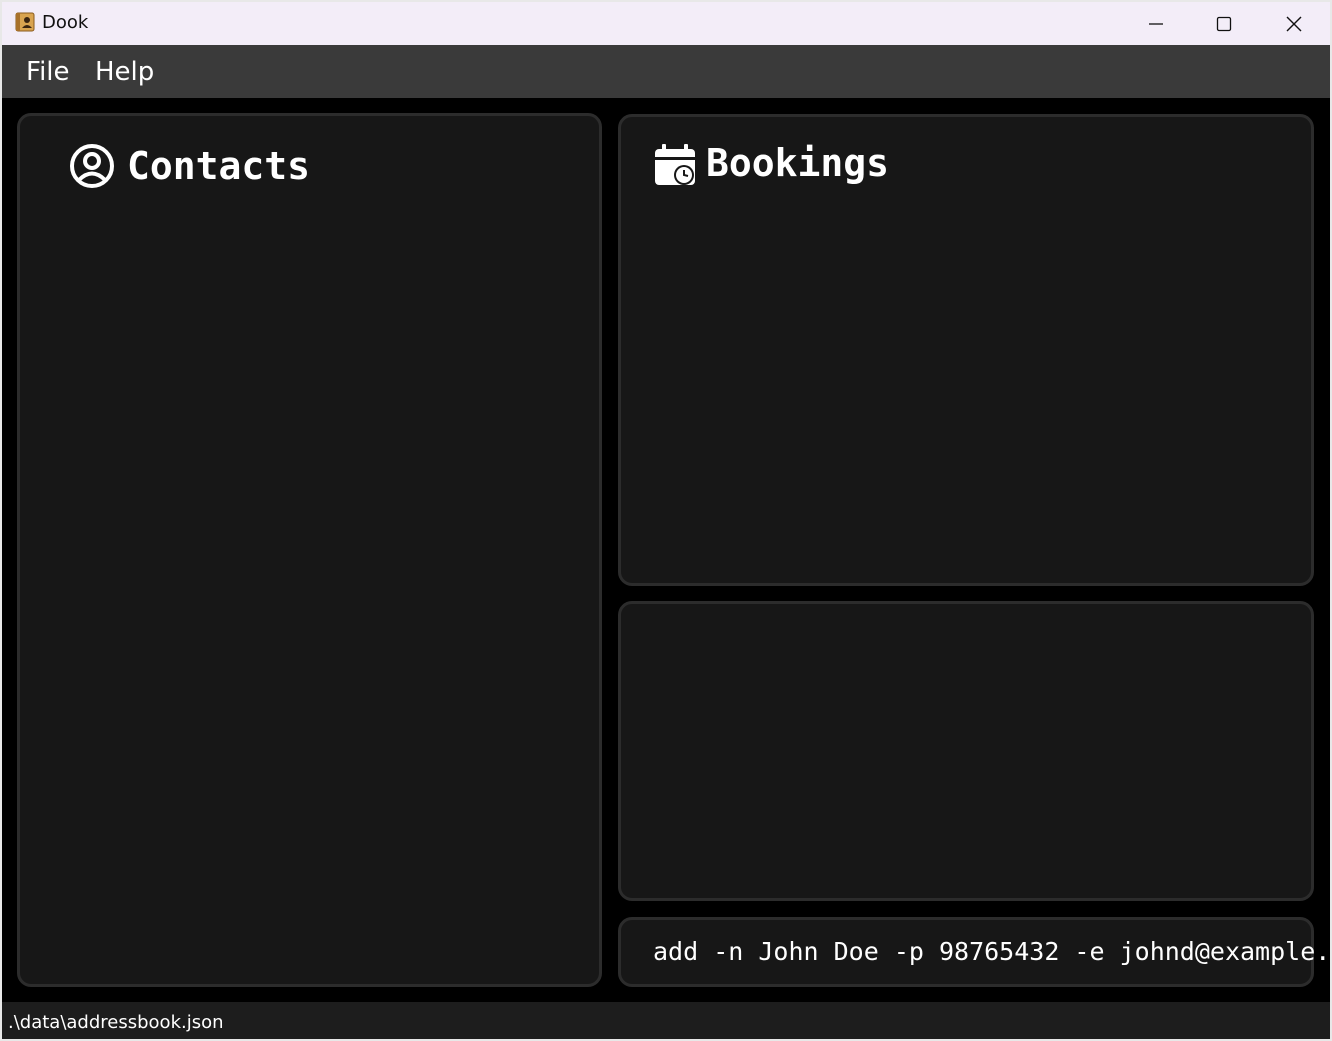 This screenshot has width=1332, height=1041. I want to click on menu-help: Help, so click(124, 72).